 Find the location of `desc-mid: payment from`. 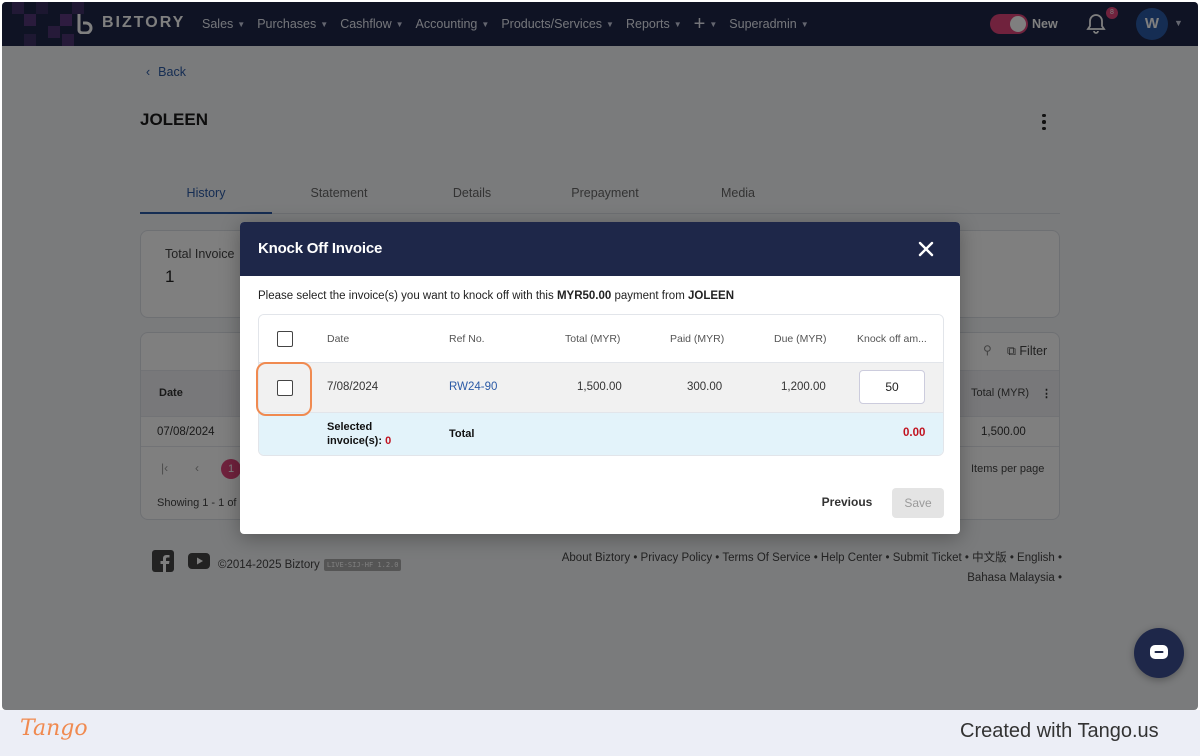

desc-mid: payment from is located at coordinates (649, 296).